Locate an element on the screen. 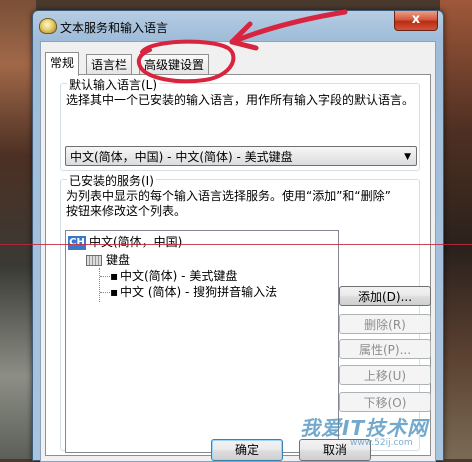 The image size is (472, 462). default-language-selected: 中文(简体，中国) - 中文(简体) - 美式键盘 is located at coordinates (181, 157).